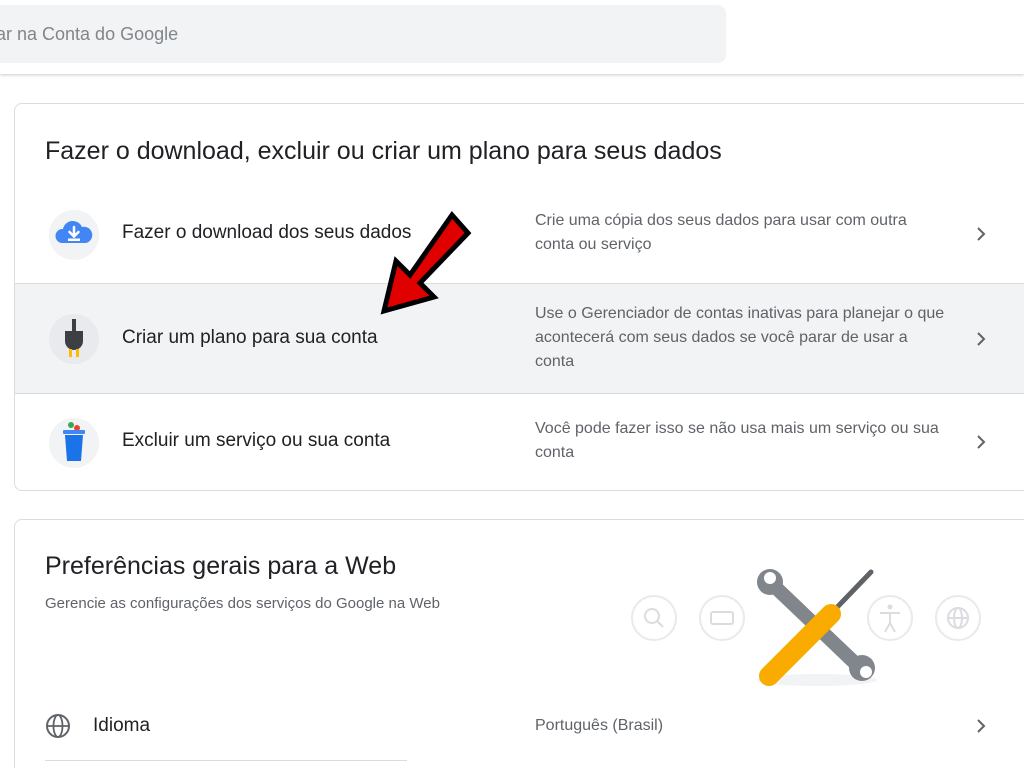 Image resolution: width=1024 pixels, height=768 pixels. I want to click on cloud-download-icon, so click(74, 235).